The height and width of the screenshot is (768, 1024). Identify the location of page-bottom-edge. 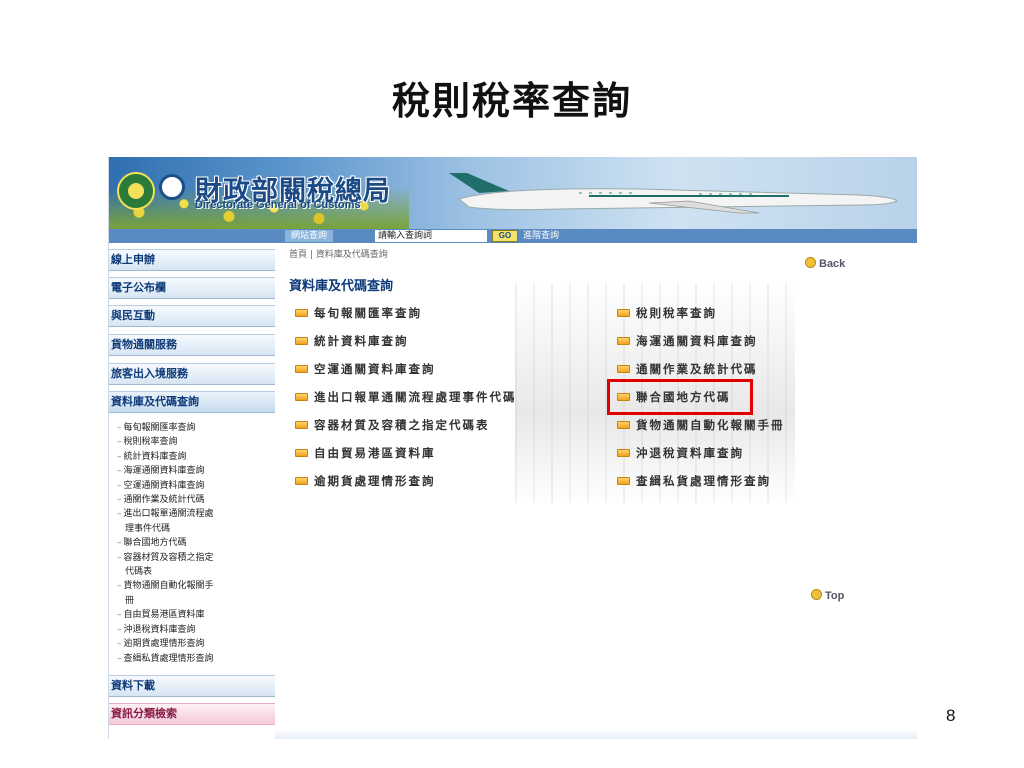
(596, 734).